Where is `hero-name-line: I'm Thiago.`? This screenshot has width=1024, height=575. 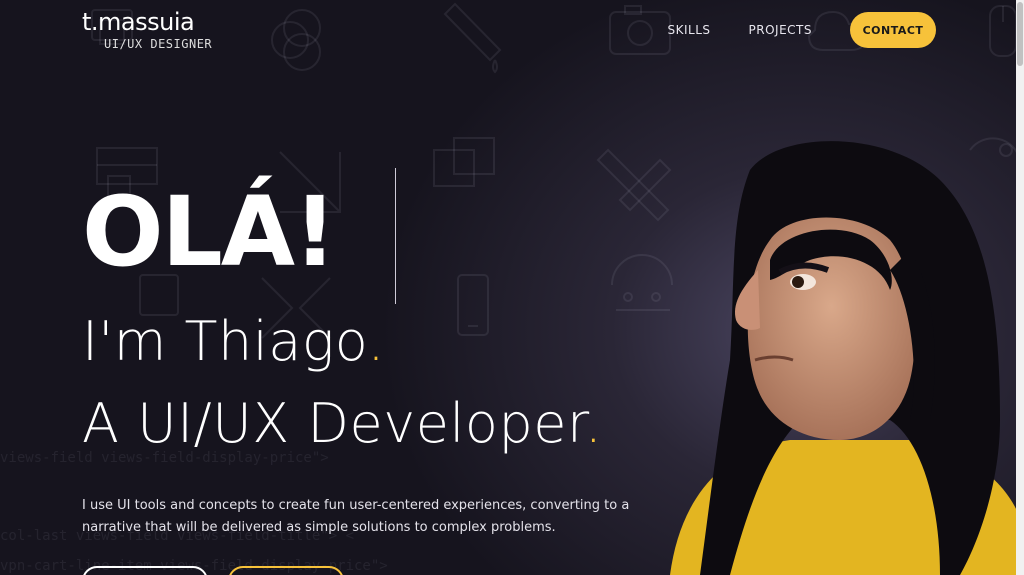
hero-name-line: I'm Thiago. is located at coordinates (233, 342).